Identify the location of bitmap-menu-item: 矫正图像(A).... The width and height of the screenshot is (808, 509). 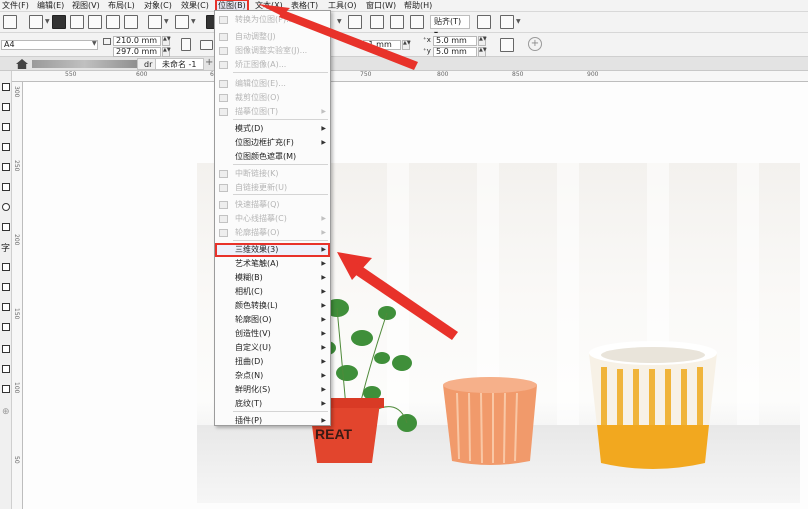
(272, 65).